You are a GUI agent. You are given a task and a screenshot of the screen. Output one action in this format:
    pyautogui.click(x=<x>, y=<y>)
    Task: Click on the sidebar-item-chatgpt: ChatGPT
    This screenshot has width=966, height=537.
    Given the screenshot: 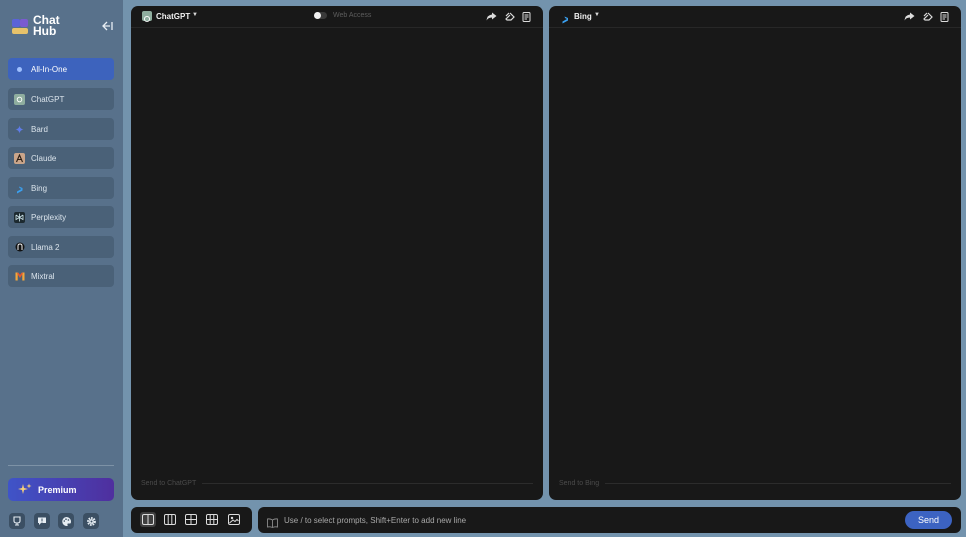 What is the action you would take?
    pyautogui.click(x=61, y=99)
    